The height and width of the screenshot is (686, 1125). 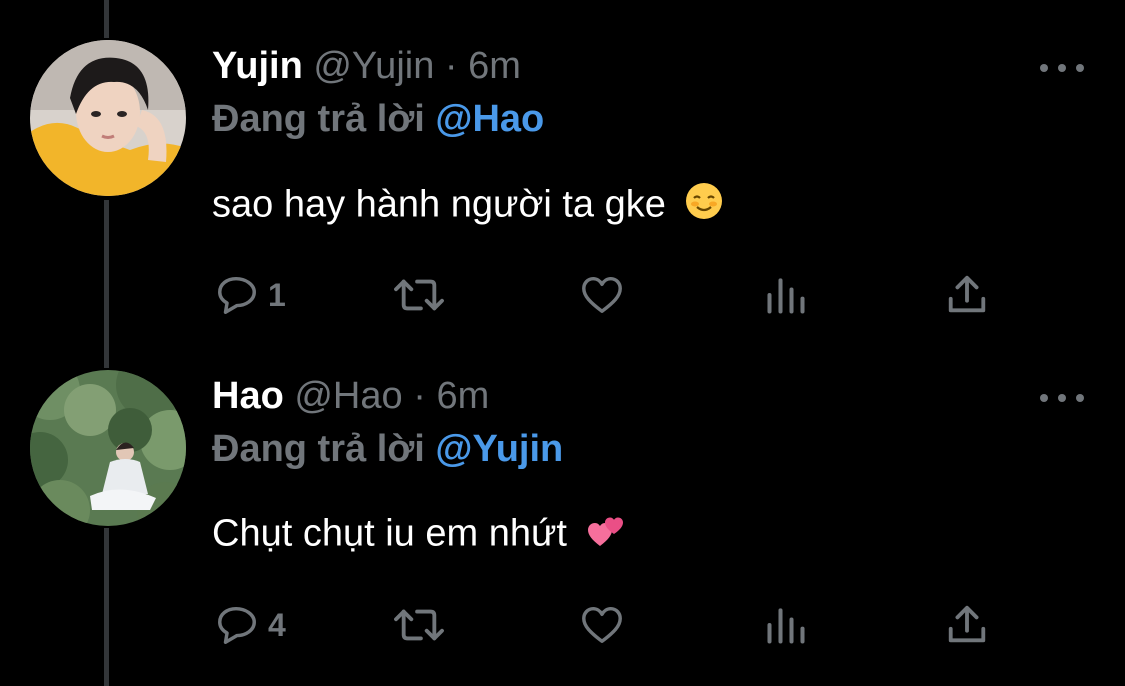 I want to click on tweet-text: Chụt chụt iu em nhứt, so click(x=419, y=535).